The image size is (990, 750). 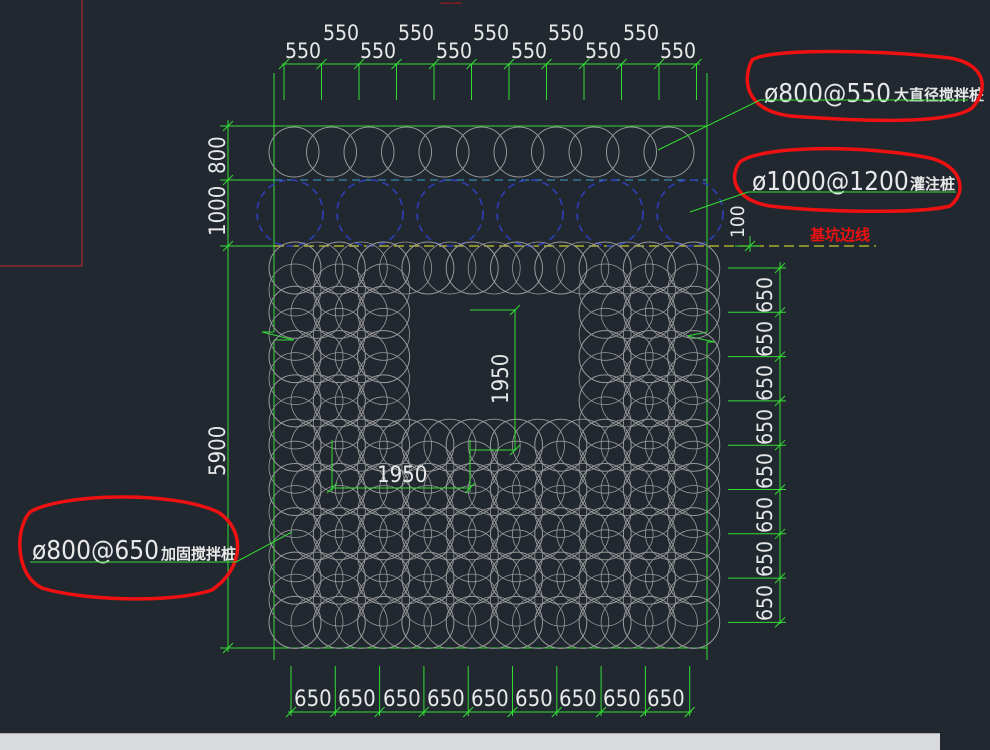 I want to click on bottom-dim-4: 650, so click(x=446, y=699).